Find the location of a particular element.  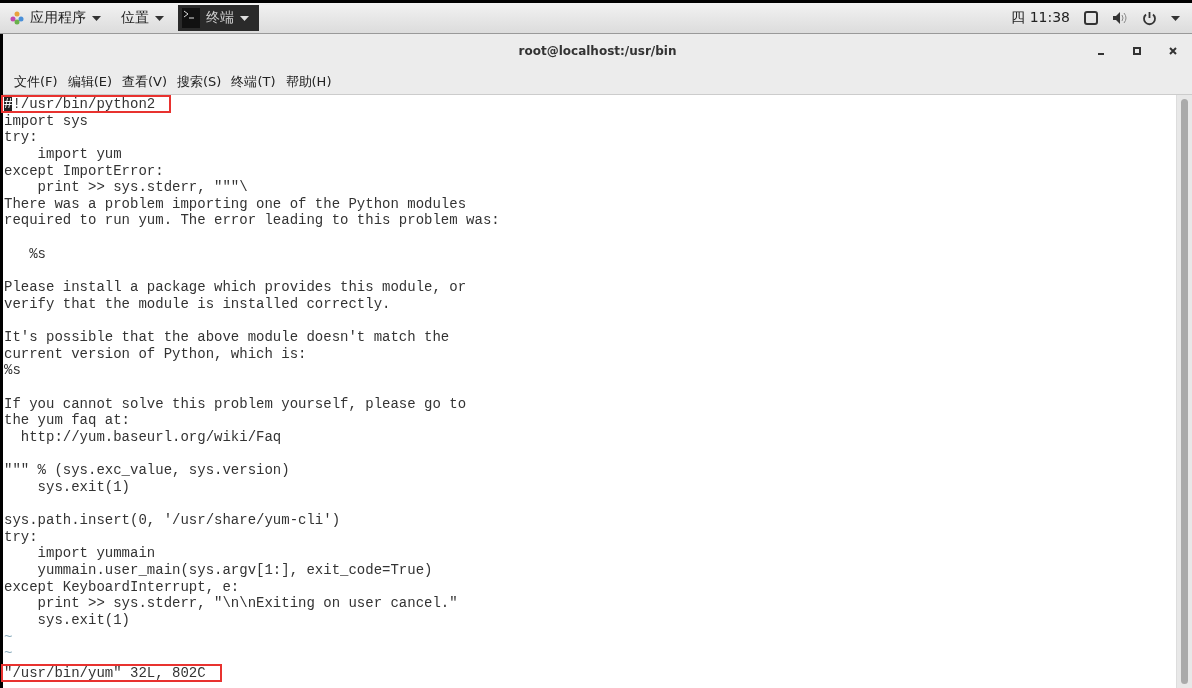

menu-item: 搜索(S) is located at coordinates (199, 83).